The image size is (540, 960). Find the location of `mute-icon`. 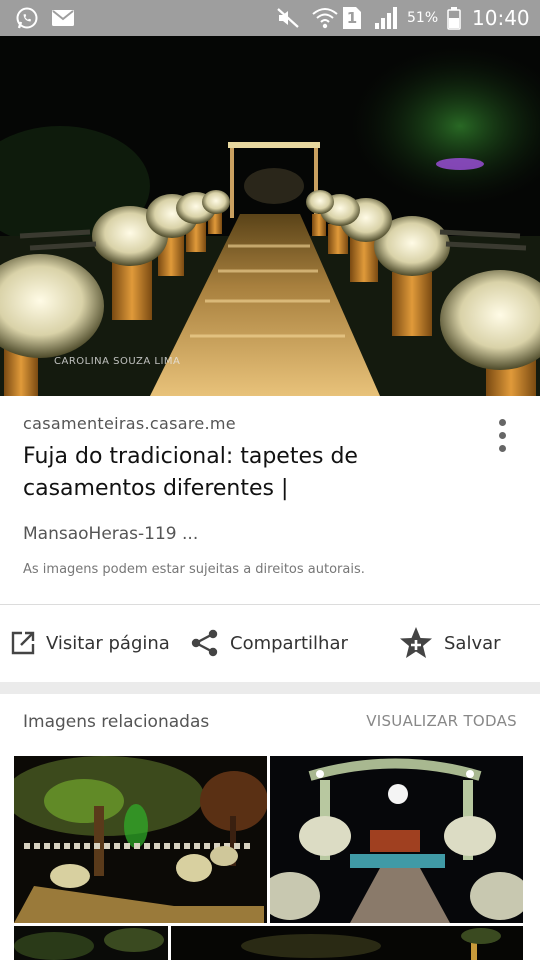

mute-icon is located at coordinates (288, 18).